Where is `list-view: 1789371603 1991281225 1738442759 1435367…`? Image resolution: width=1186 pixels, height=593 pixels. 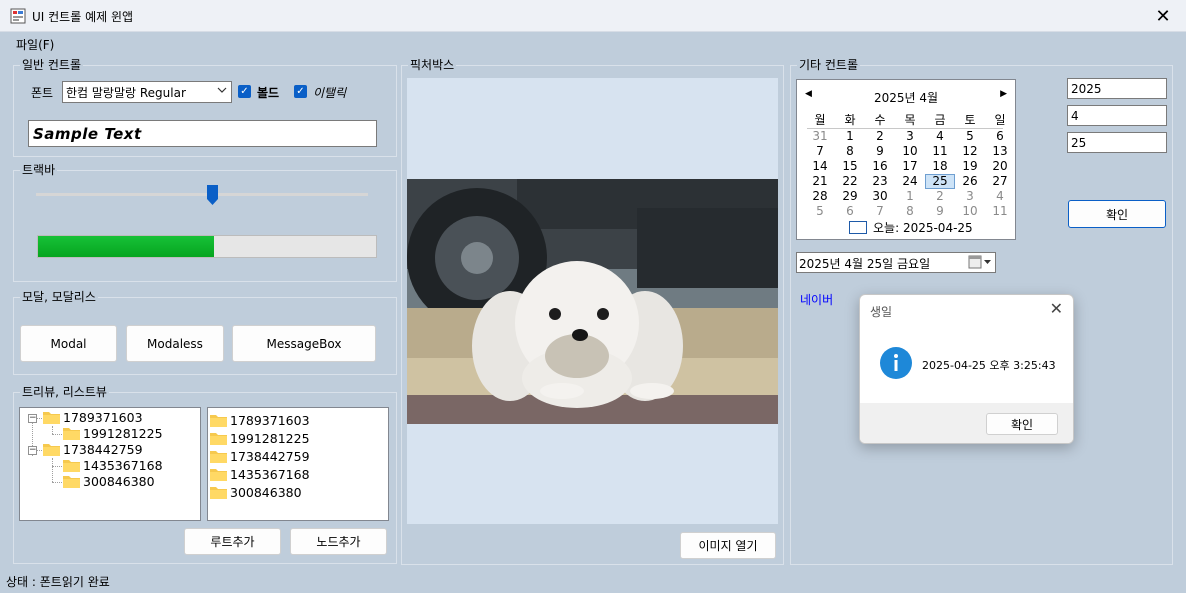
list-view: 1789371603 1991281225 1738442759 1435367… is located at coordinates (298, 464).